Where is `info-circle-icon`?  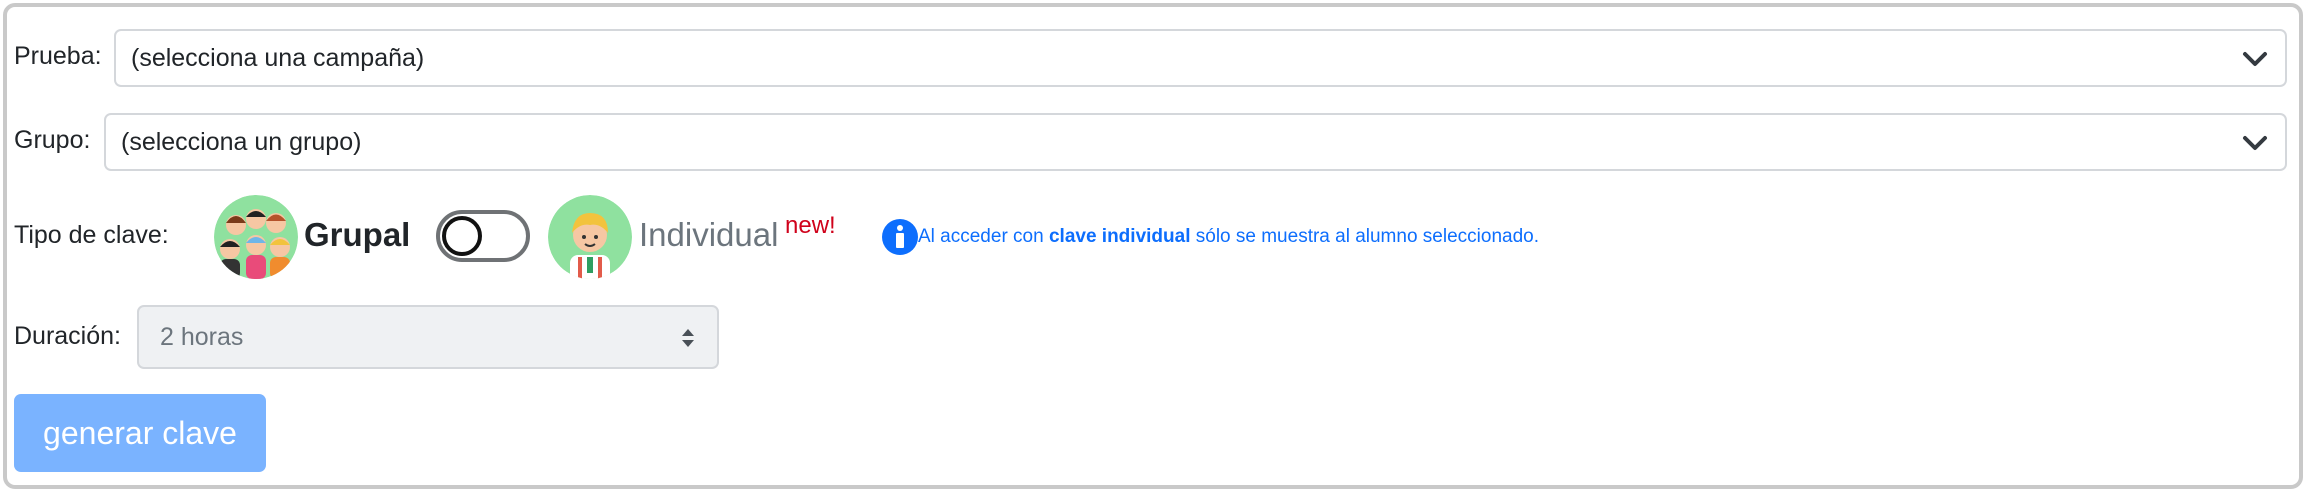 info-circle-icon is located at coordinates (900, 237).